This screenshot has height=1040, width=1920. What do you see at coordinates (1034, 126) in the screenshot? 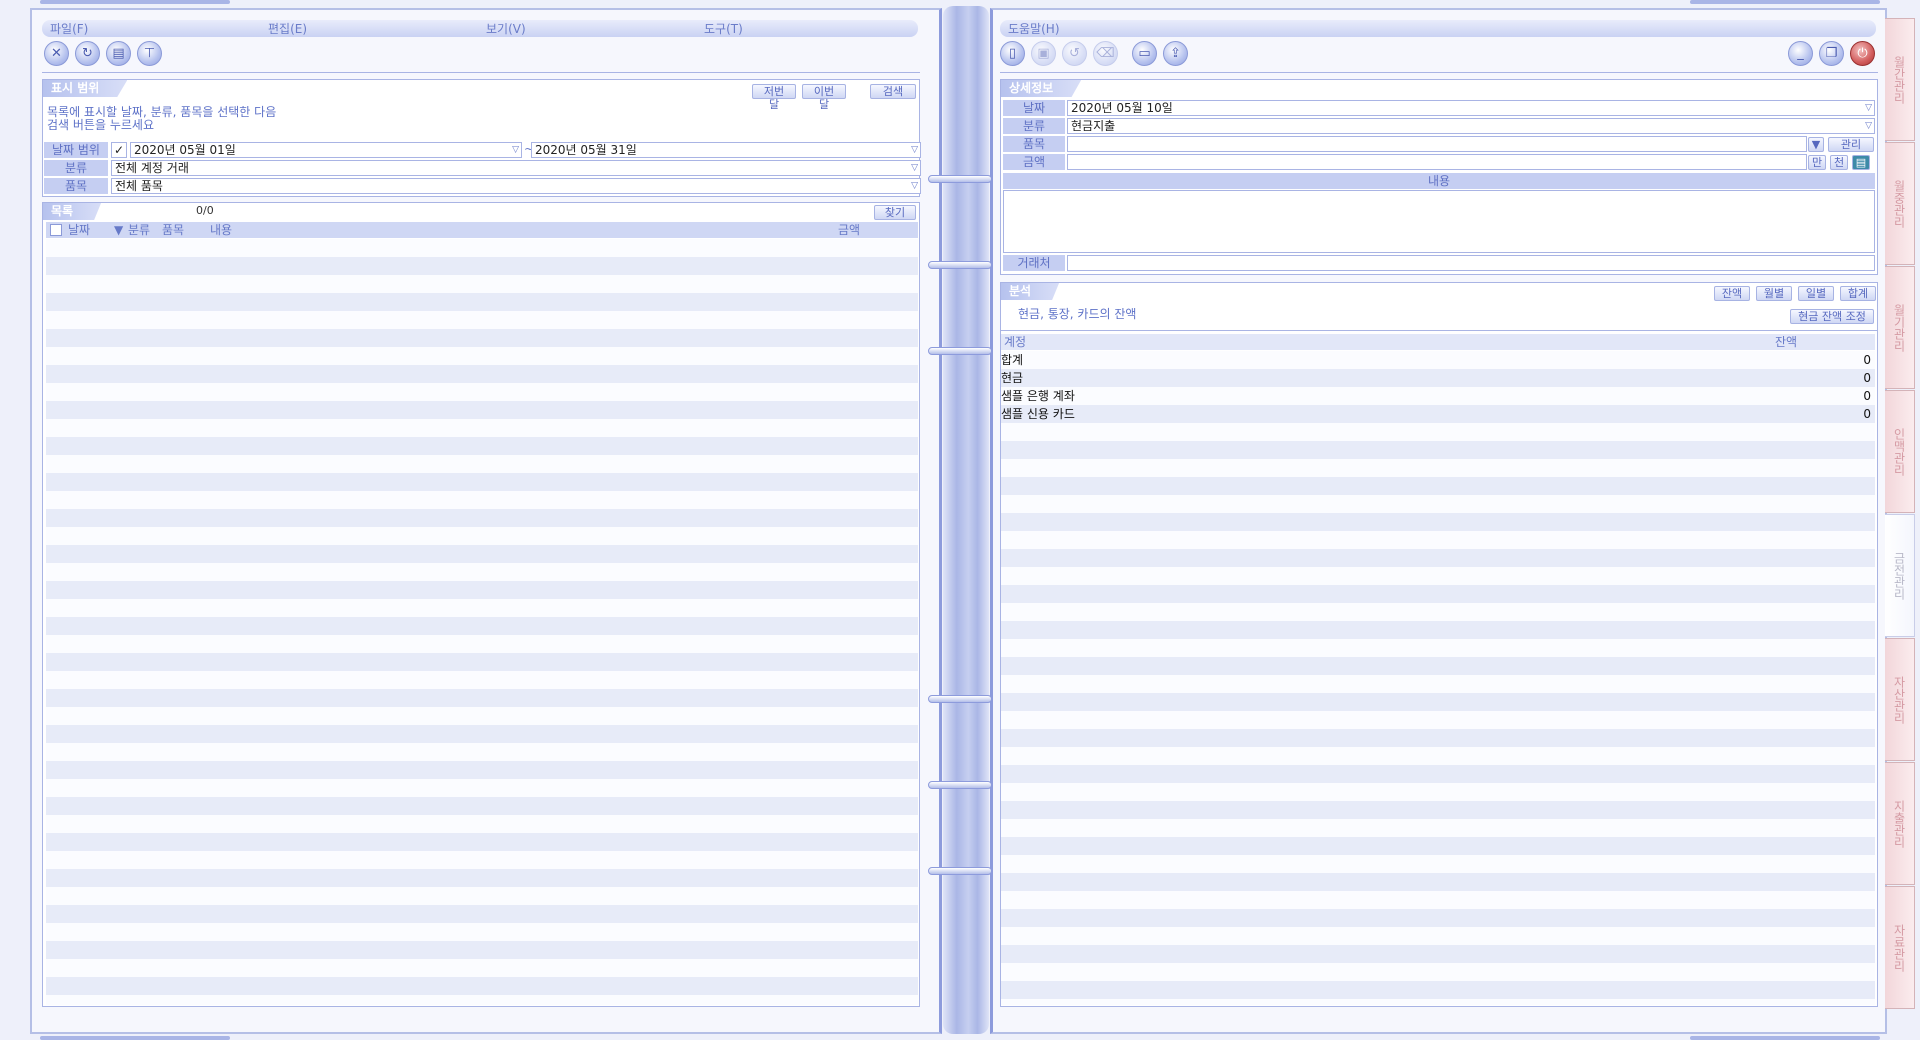
I see `detail-category-label: 분류` at bounding box center [1034, 126].